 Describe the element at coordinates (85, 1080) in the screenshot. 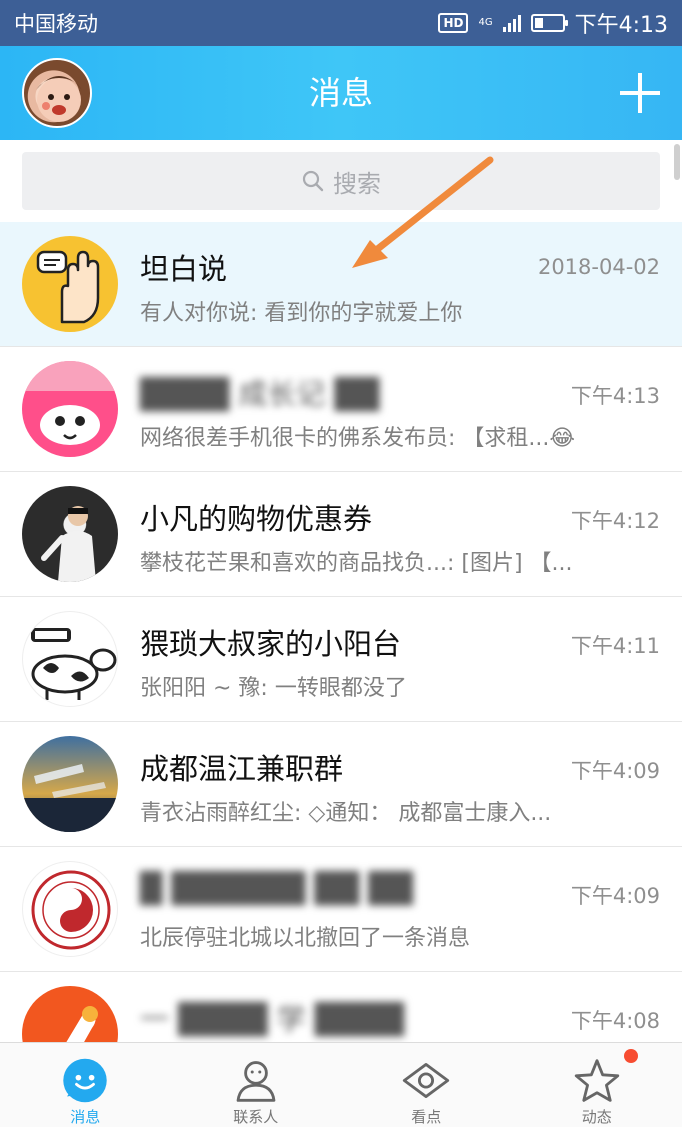

I see `message-icon` at that location.